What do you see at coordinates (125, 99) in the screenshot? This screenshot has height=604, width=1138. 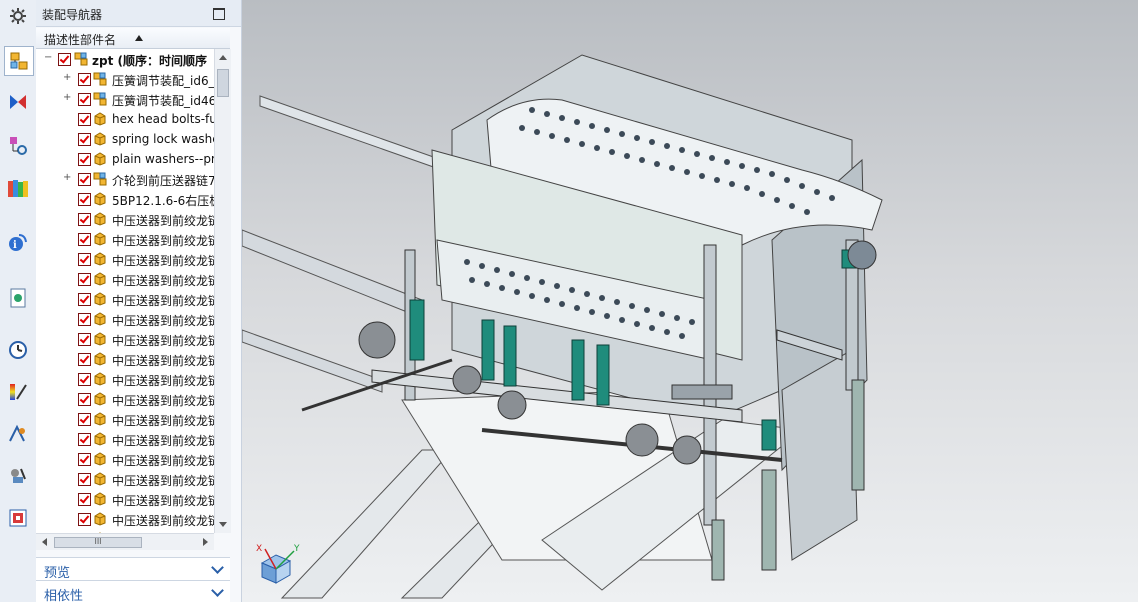 I see `tree-item: + 压簧调节装配_id46` at bounding box center [125, 99].